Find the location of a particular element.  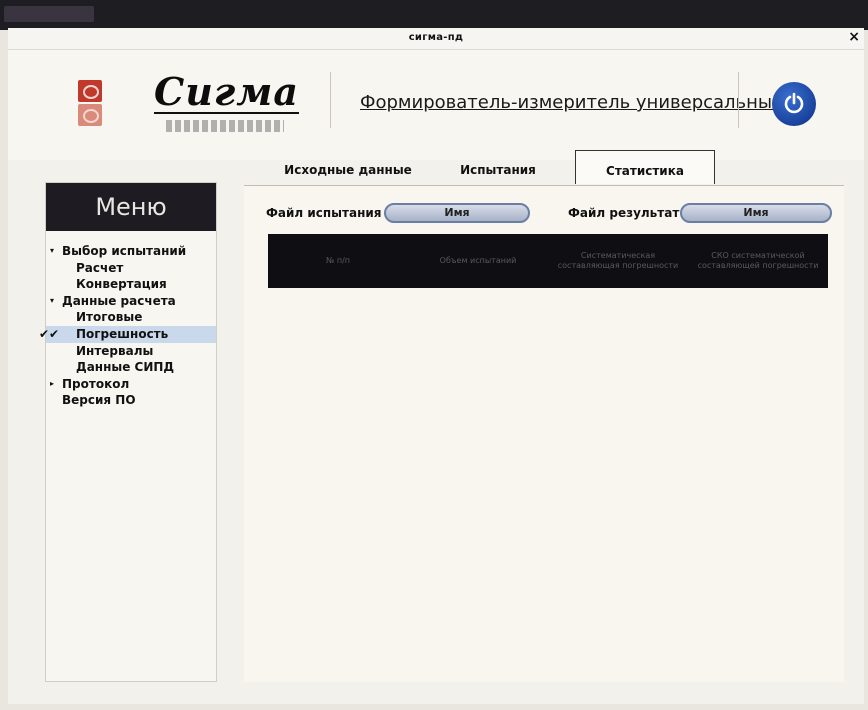

checkmark-icon: ✔✔ is located at coordinates (49, 333).